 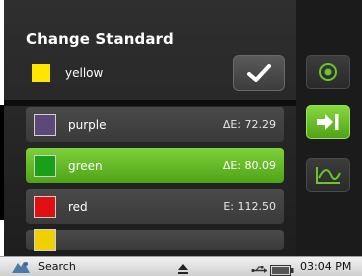 I want to click on current-standard-label: yellow, so click(x=84, y=73).